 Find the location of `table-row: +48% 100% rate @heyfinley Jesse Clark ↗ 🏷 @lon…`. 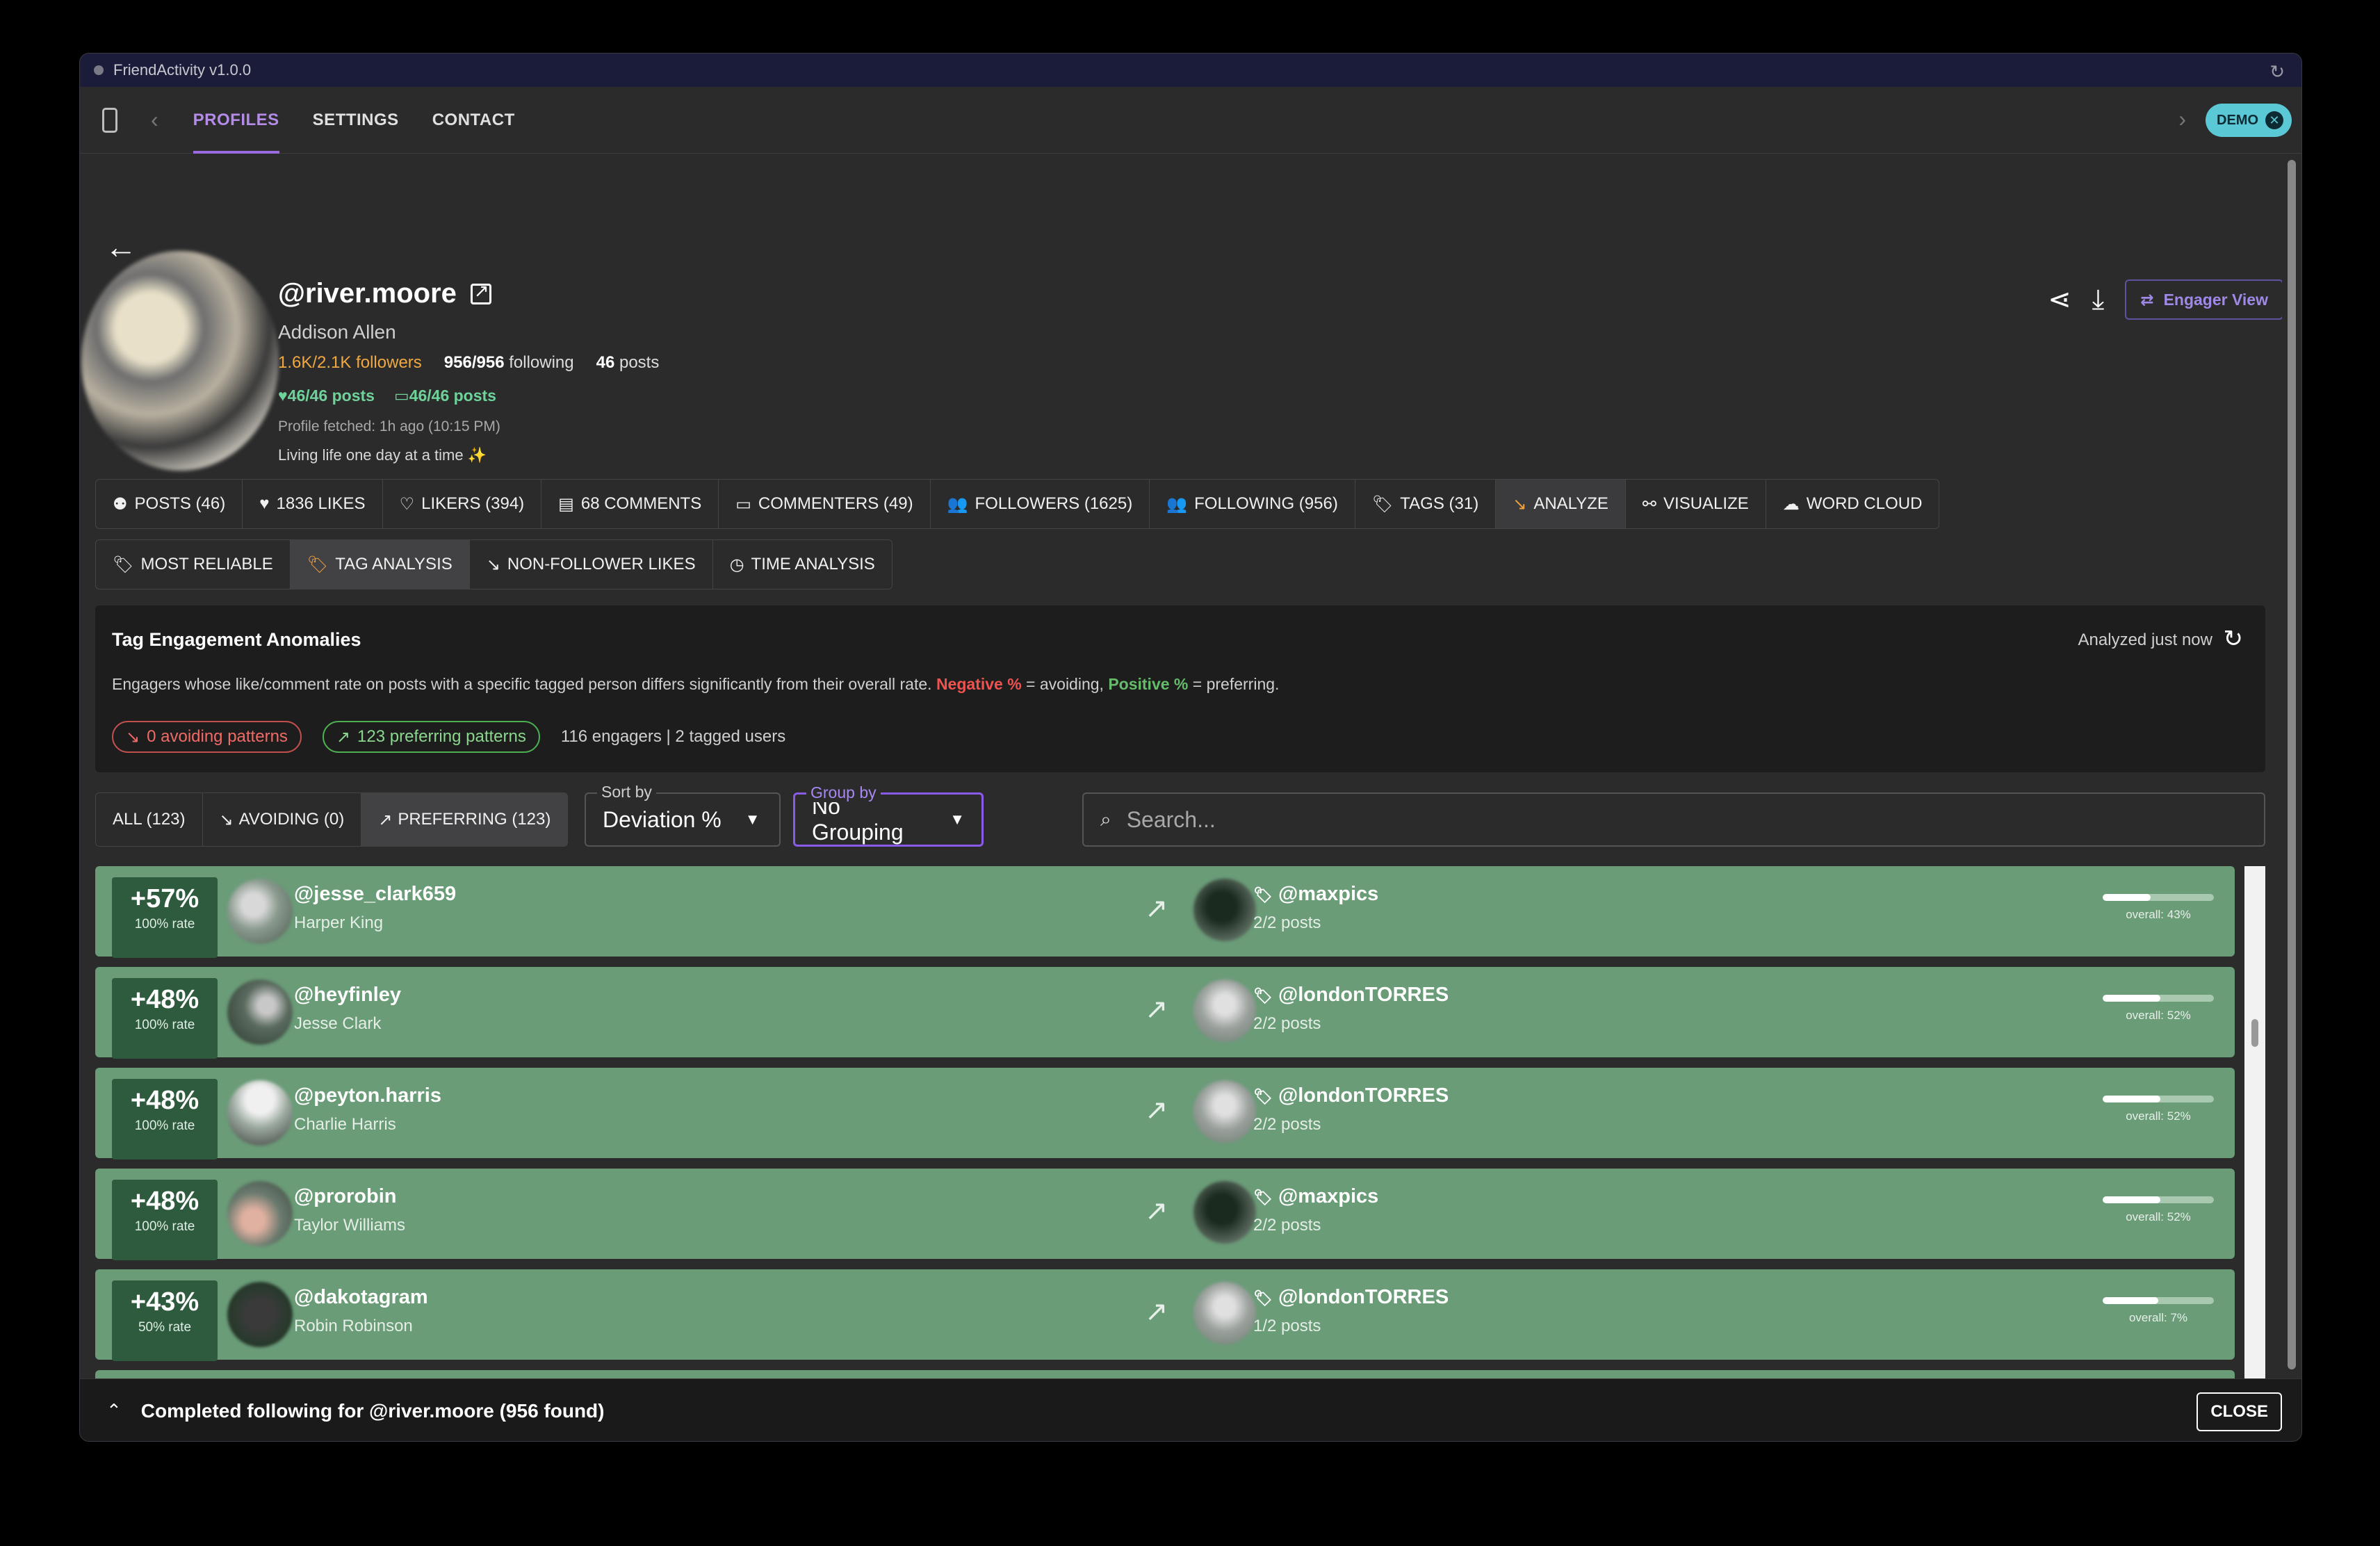

table-row: +48% 100% rate @heyfinley Jesse Clark ↗ 🏷 @lon… is located at coordinates (1165, 1013).